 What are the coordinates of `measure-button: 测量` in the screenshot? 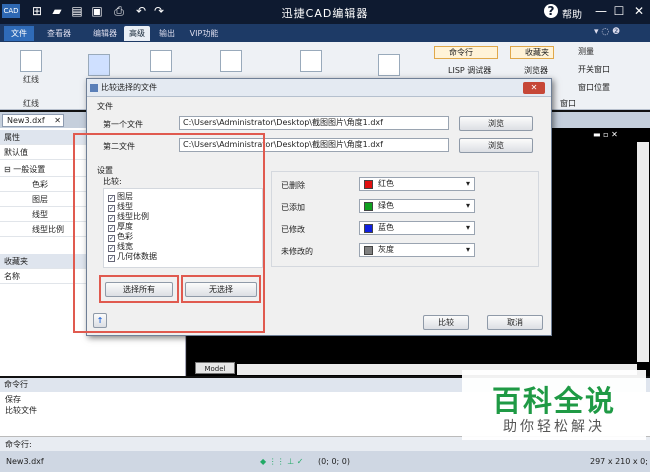 It's located at (580, 51).